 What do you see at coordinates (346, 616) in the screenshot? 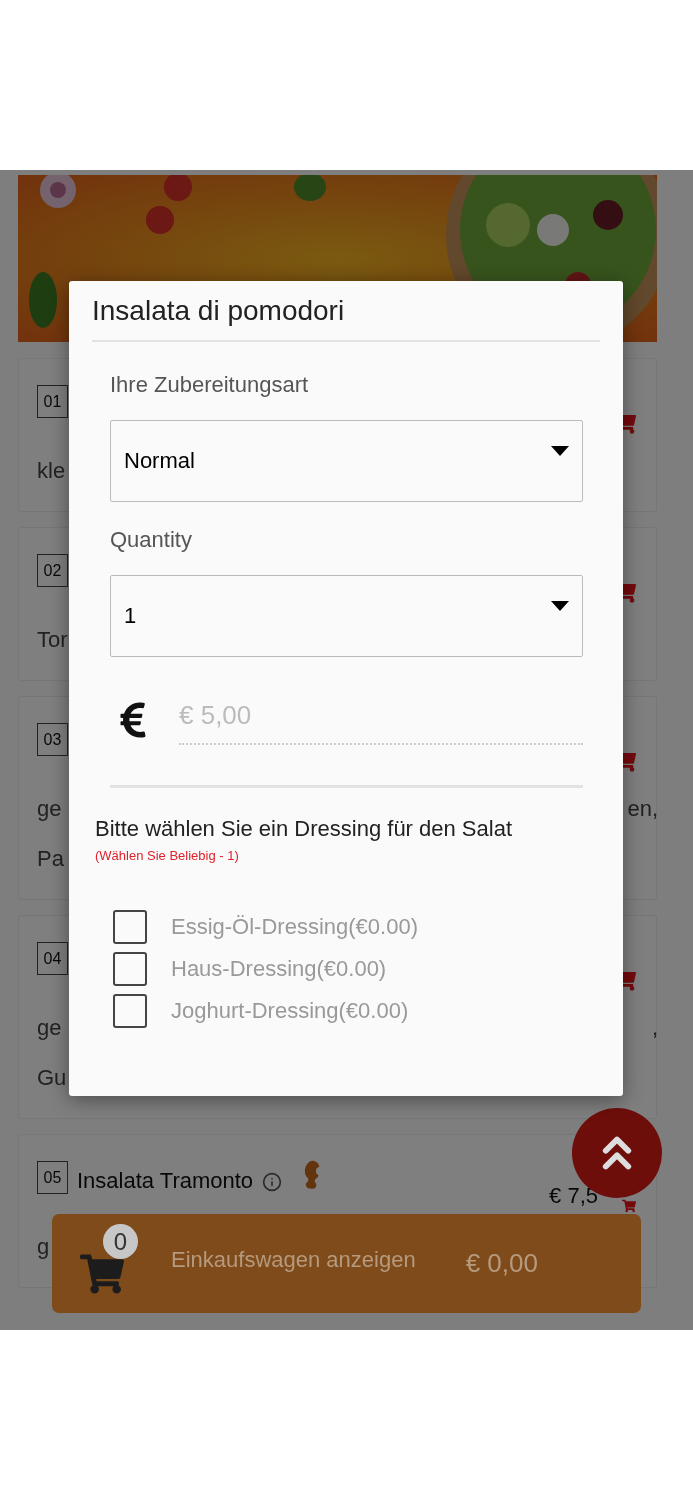
I see `select-field: 1` at bounding box center [346, 616].